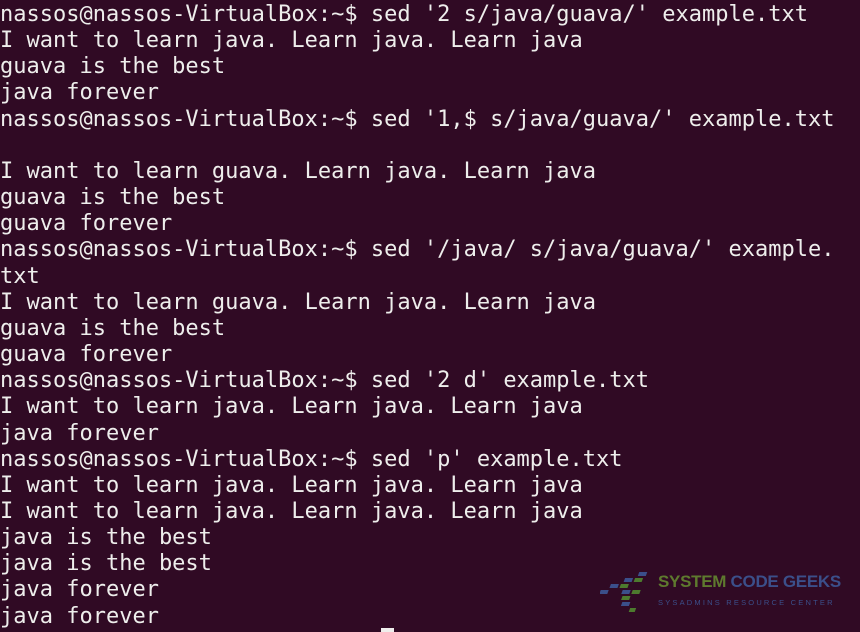 The height and width of the screenshot is (632, 860). I want to click on logo-subtitle: SYSADMINS RESOURCE CENTER, so click(746, 602).